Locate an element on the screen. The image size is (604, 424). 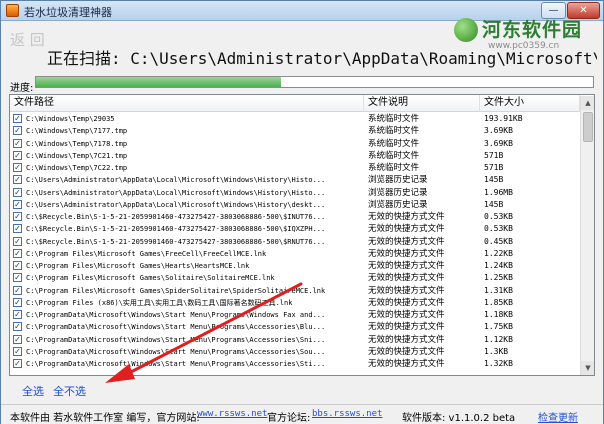
credit-text: 本软件由 若水软件工作室 编写，官方网站: is located at coordinates (105, 418).